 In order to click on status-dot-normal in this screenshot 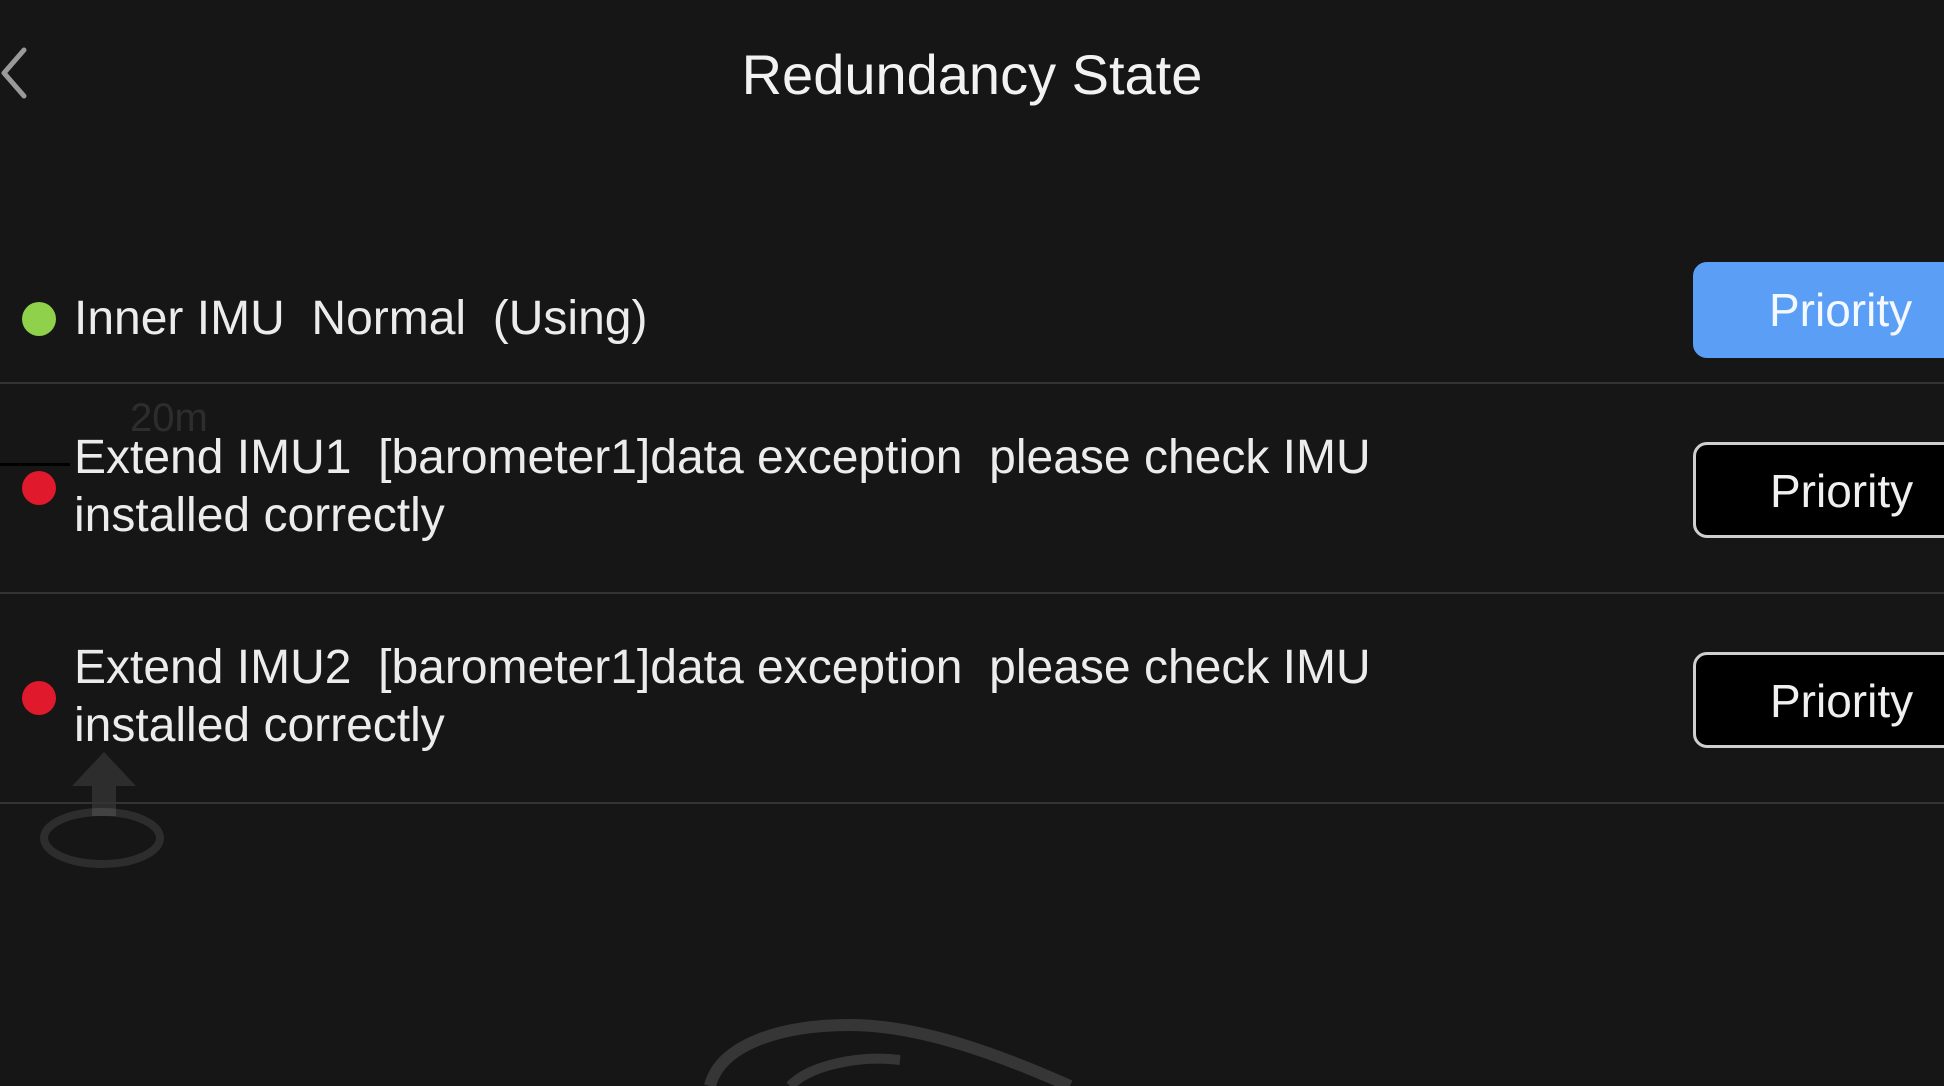, I will do `click(39, 319)`.